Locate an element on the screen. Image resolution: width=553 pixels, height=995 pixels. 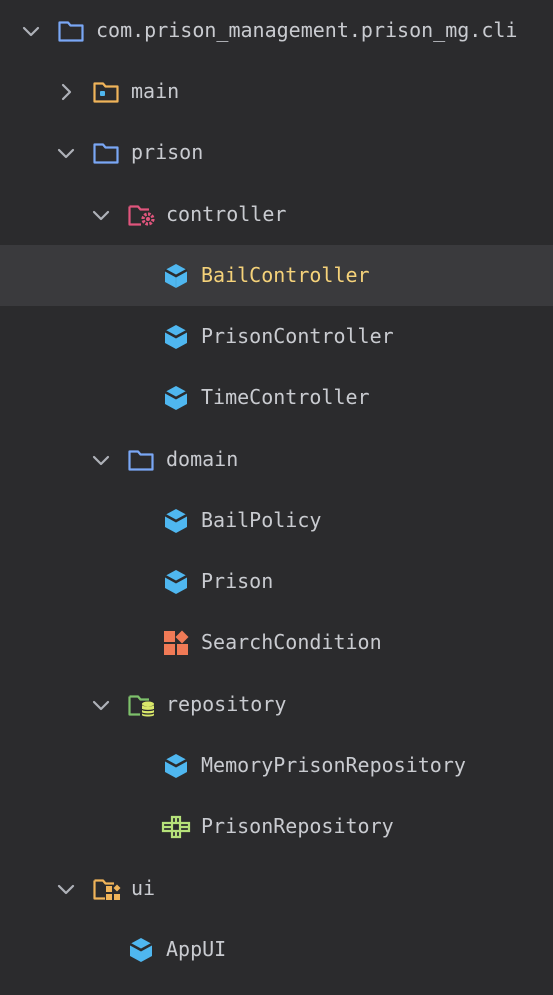
tree-item-prison-repository: PrisonRepository is located at coordinates (276, 826).